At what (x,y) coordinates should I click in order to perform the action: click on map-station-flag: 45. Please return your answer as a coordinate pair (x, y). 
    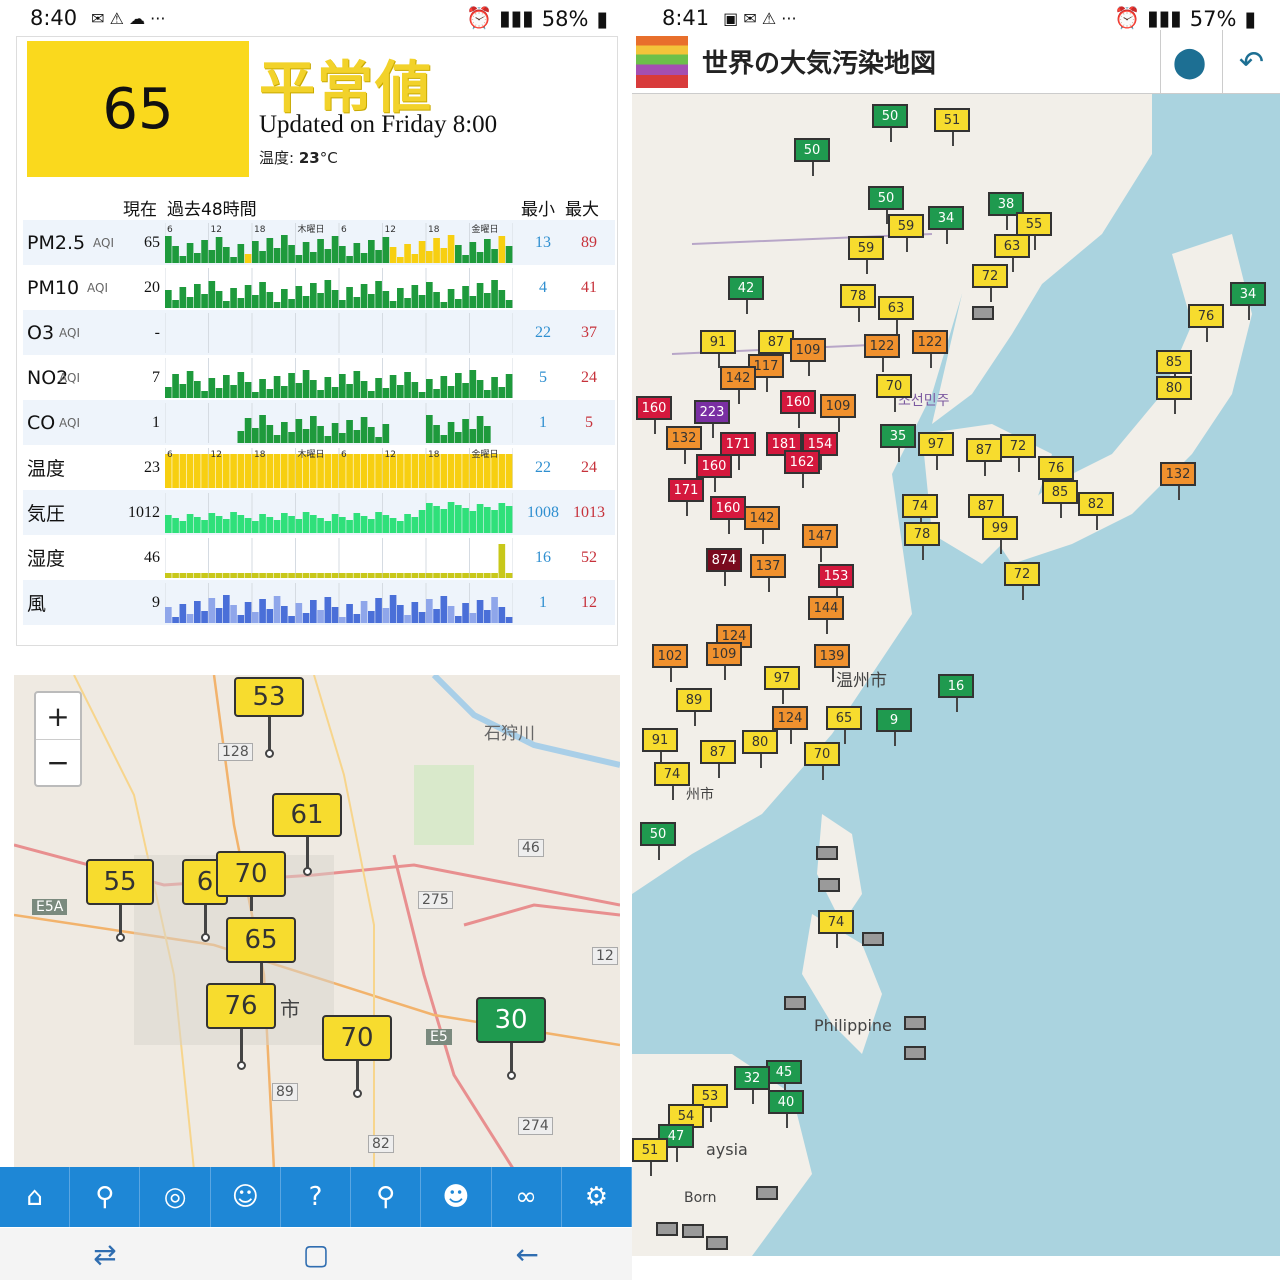
    Looking at the image, I should click on (784, 1079).